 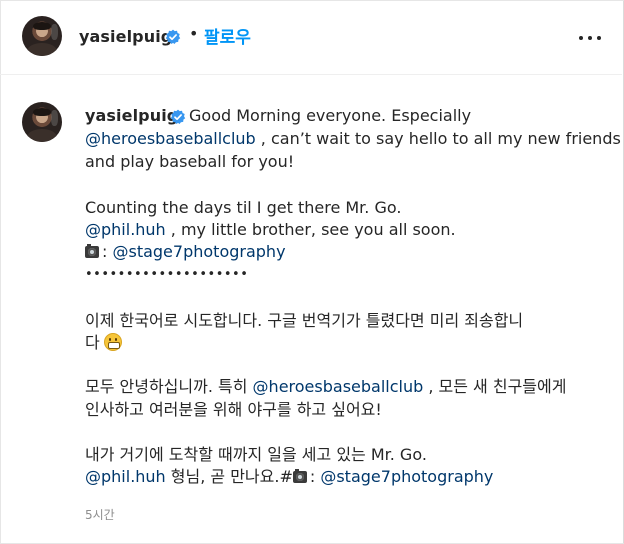 I want to click on caption-line-1: Good Morning everyone. Especially, so click(x=330, y=115).